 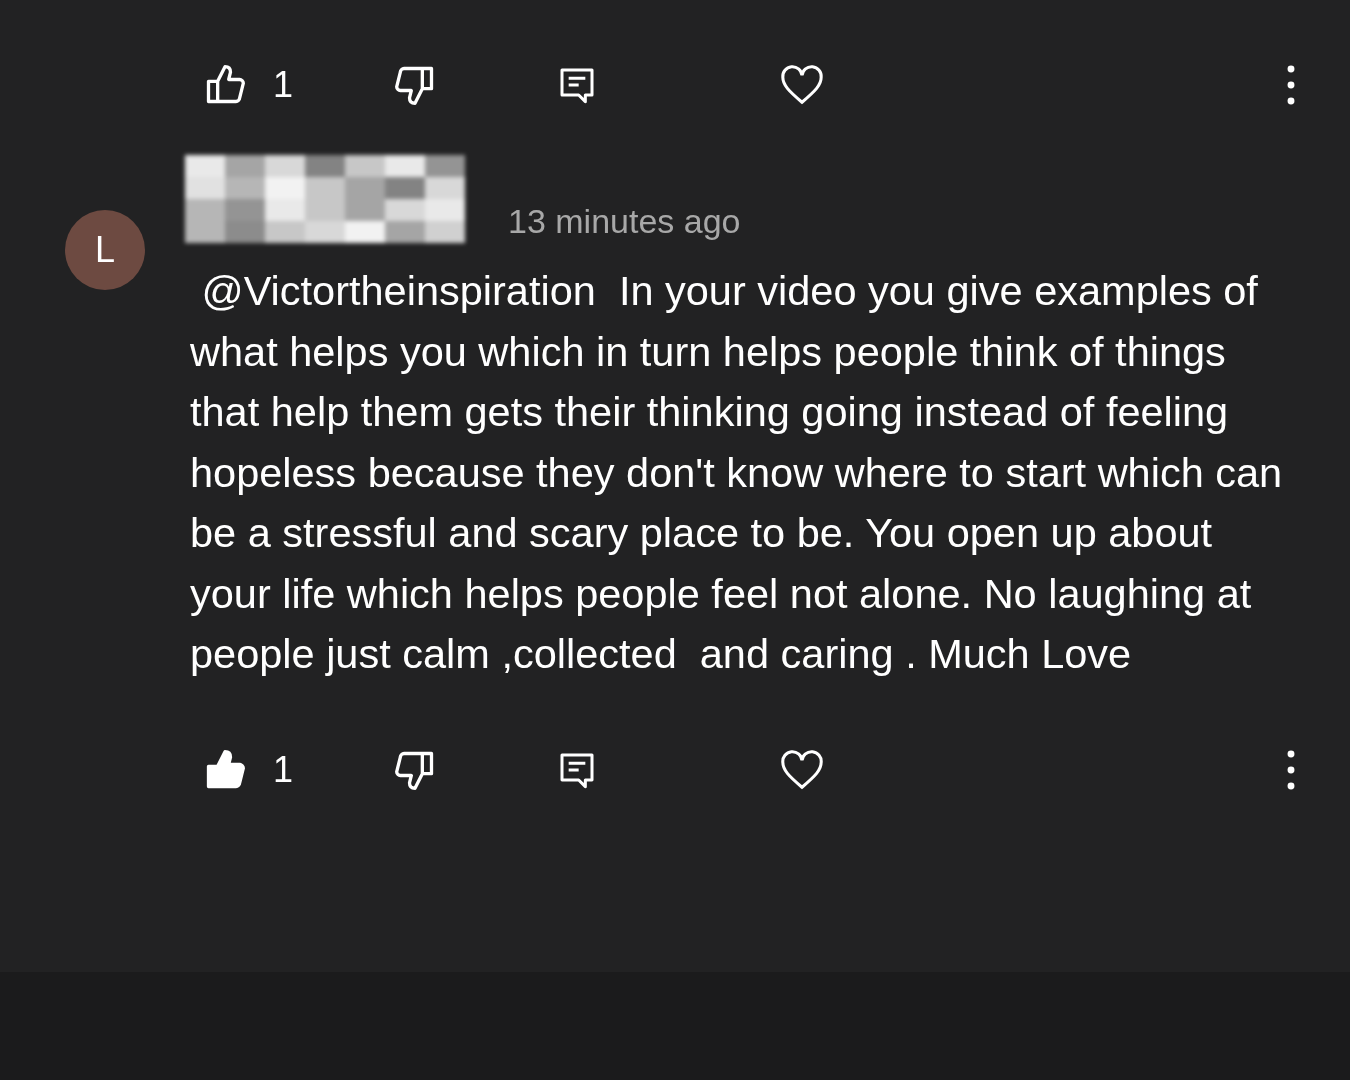 I want to click on comment-time: 13 minutes ago, so click(x=624, y=222).